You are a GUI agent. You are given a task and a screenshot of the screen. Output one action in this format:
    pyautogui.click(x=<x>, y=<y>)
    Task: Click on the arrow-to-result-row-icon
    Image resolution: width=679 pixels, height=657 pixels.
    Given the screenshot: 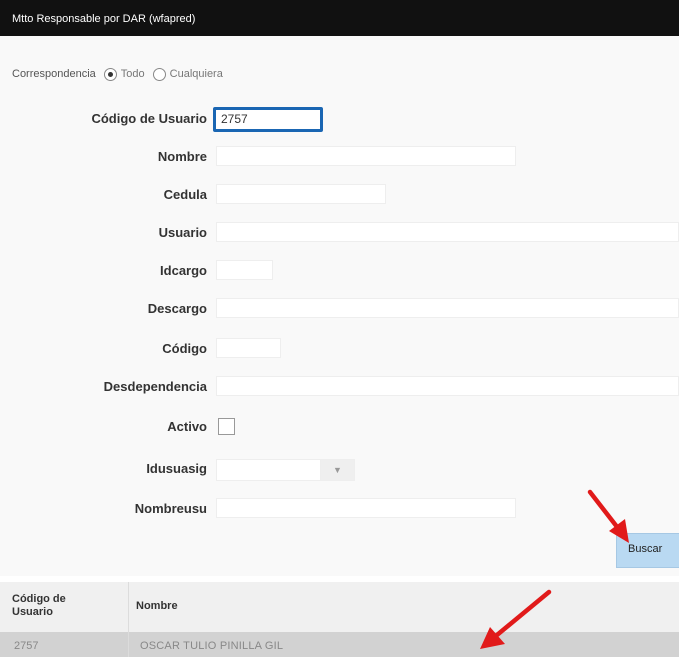 What is the action you would take?
    pyautogui.click(x=516, y=619)
    